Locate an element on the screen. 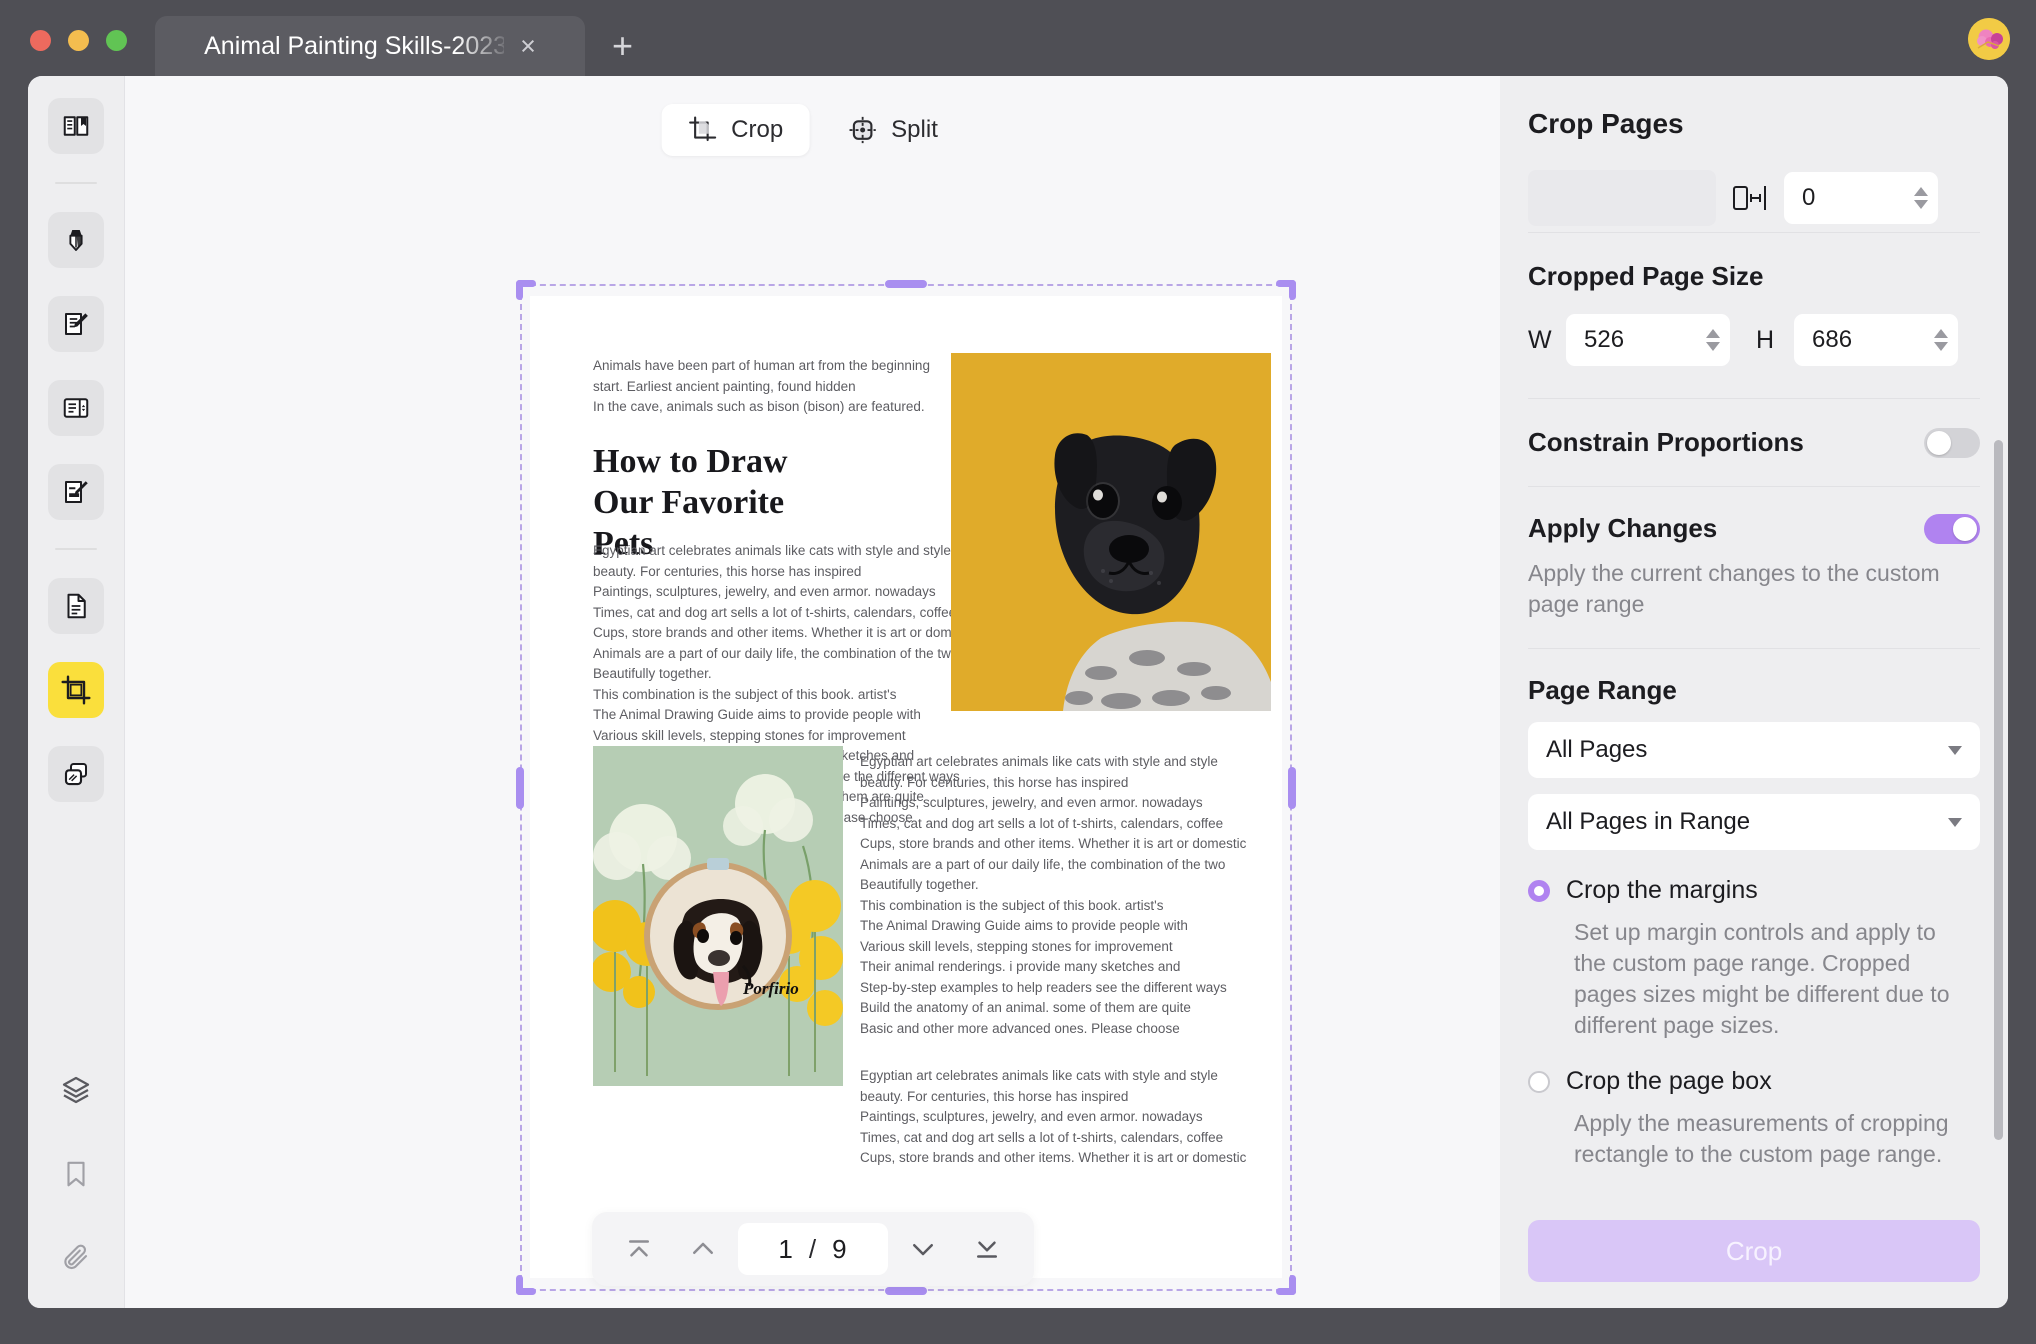 Image resolution: width=2036 pixels, height=1344 pixels. sidebar-item-background is located at coordinates (76, 774).